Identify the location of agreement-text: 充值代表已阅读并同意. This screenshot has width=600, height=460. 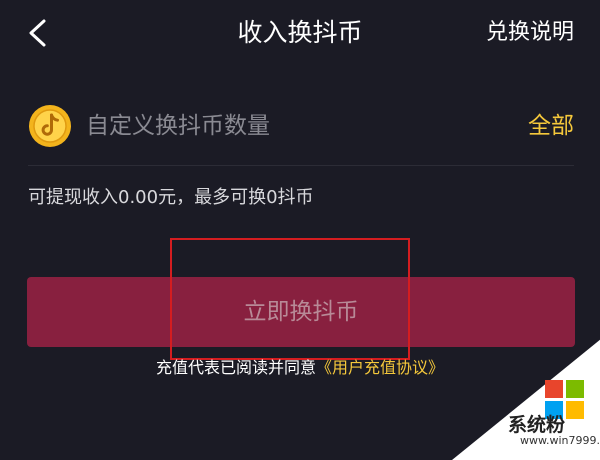
(235, 367).